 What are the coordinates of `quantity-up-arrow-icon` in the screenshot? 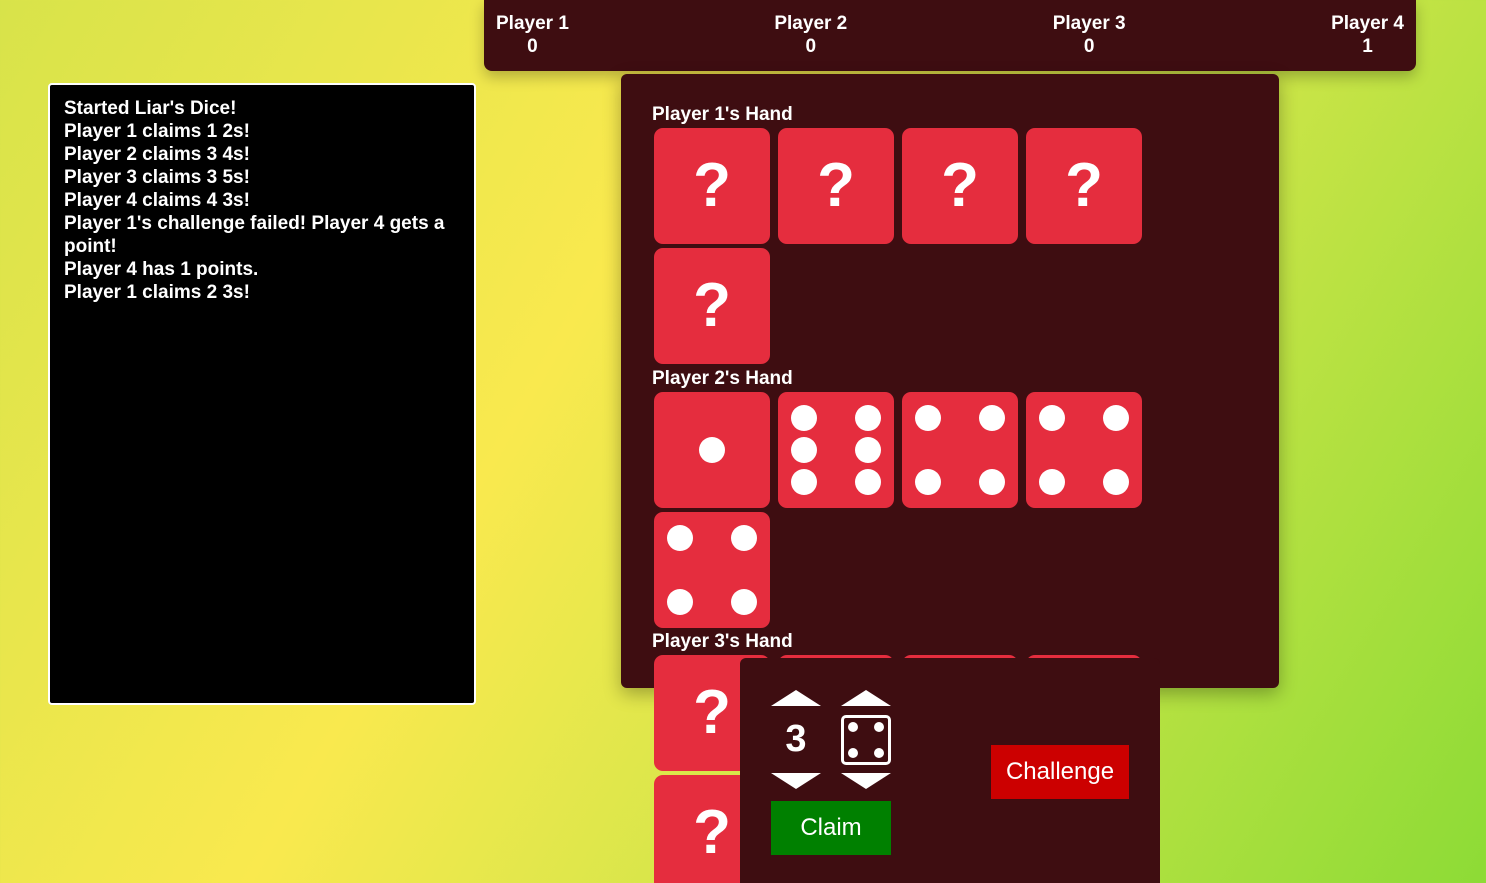 It's located at (796, 698).